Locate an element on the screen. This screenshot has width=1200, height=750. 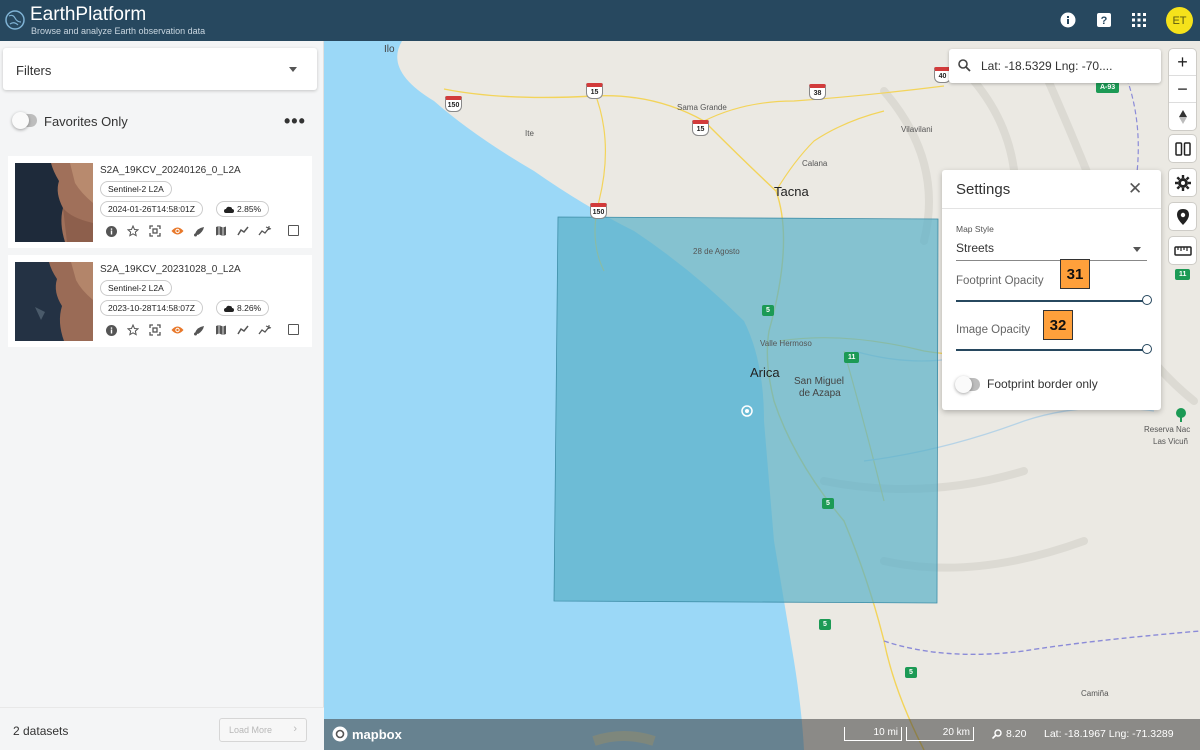
annotation-badge: 32 is located at coordinates (1058, 325).